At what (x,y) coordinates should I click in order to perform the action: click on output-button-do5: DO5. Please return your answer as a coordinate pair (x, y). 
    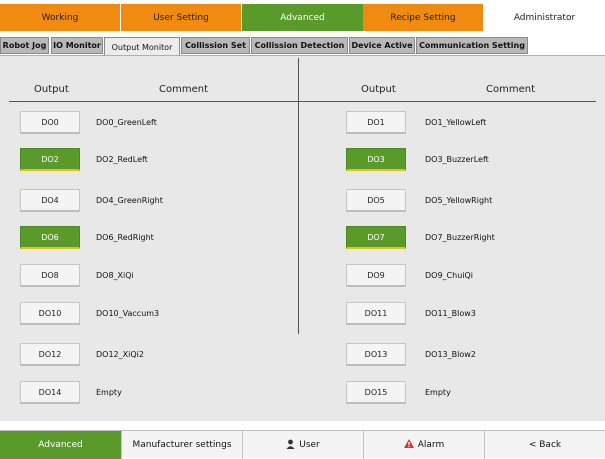
    Looking at the image, I should click on (376, 200).